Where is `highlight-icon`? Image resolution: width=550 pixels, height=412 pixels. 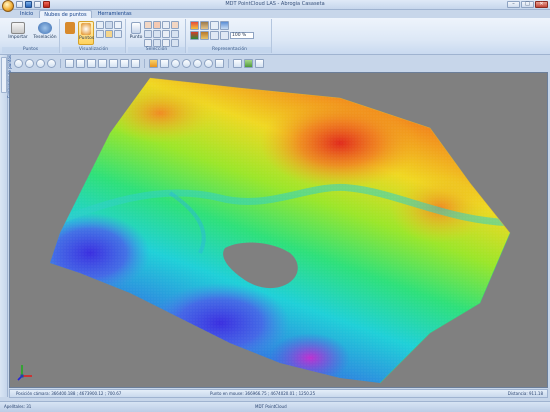 highlight-icon is located at coordinates (109, 34).